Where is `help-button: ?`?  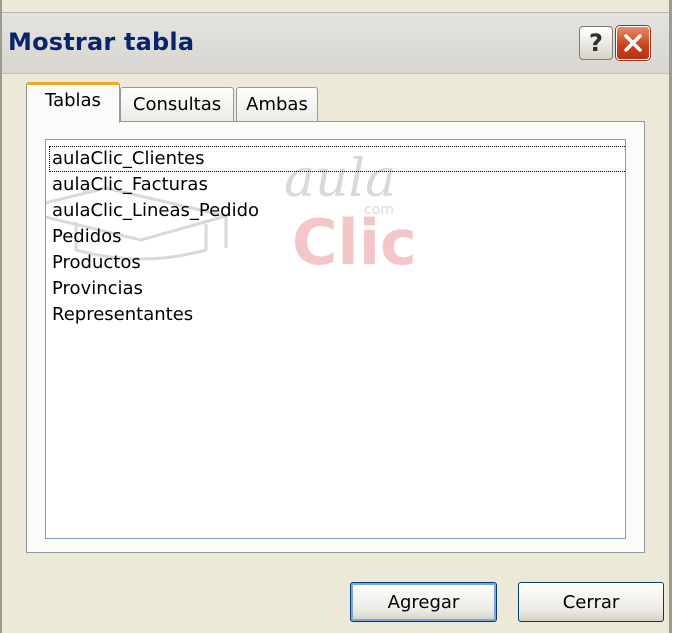
help-button: ? is located at coordinates (596, 43).